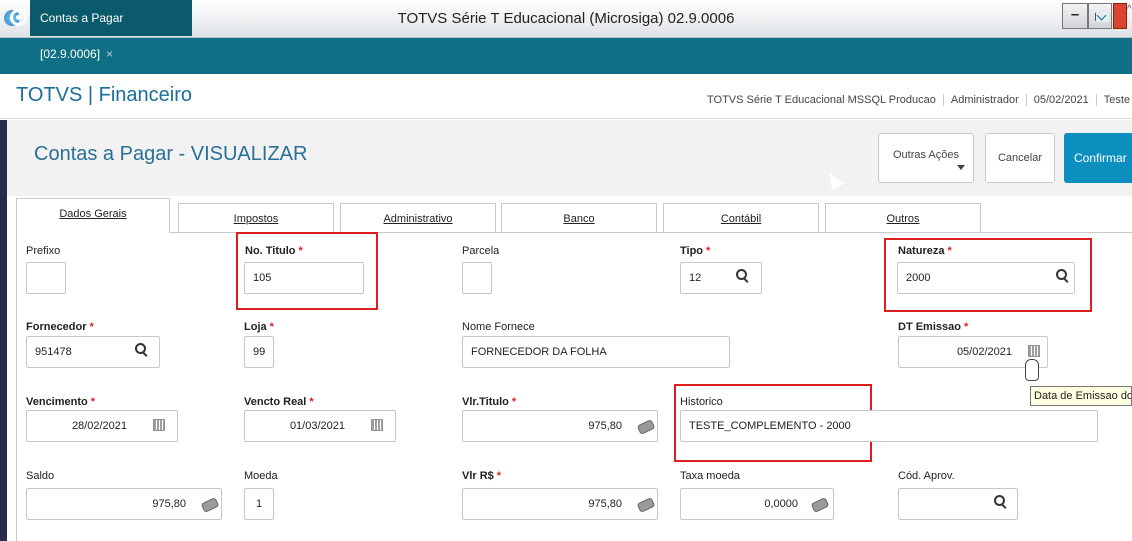 The image size is (1132, 541). What do you see at coordinates (1120, 16) in the screenshot?
I see `close-button` at bounding box center [1120, 16].